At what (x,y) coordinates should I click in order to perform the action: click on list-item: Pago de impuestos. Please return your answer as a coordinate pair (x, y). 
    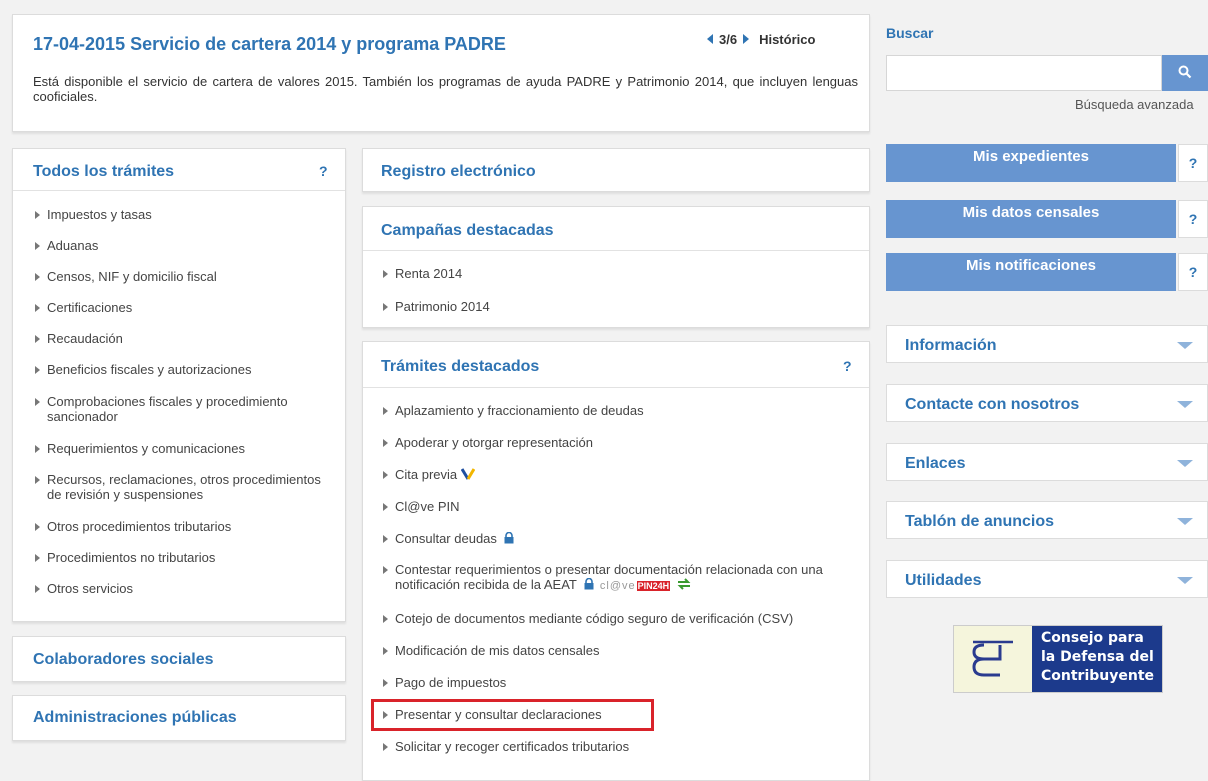
    Looking at the image, I should click on (621, 682).